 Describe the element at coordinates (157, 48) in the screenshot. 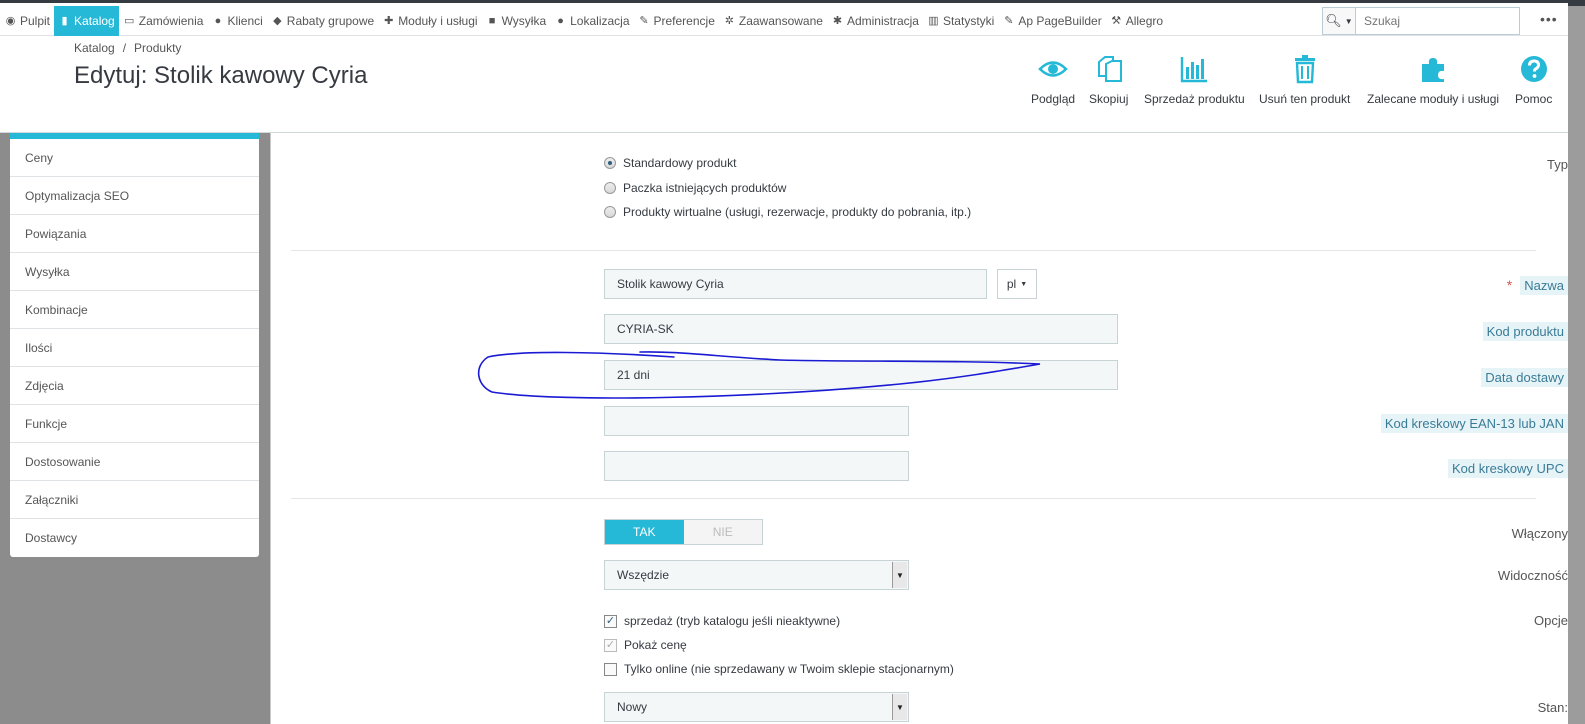

I see `breadcrumb-item-produkty: Produkty` at that location.